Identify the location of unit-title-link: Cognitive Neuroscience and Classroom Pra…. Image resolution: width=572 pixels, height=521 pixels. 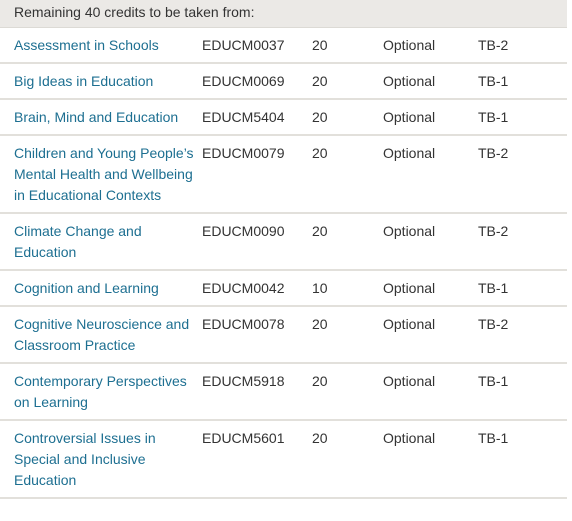
(101, 334).